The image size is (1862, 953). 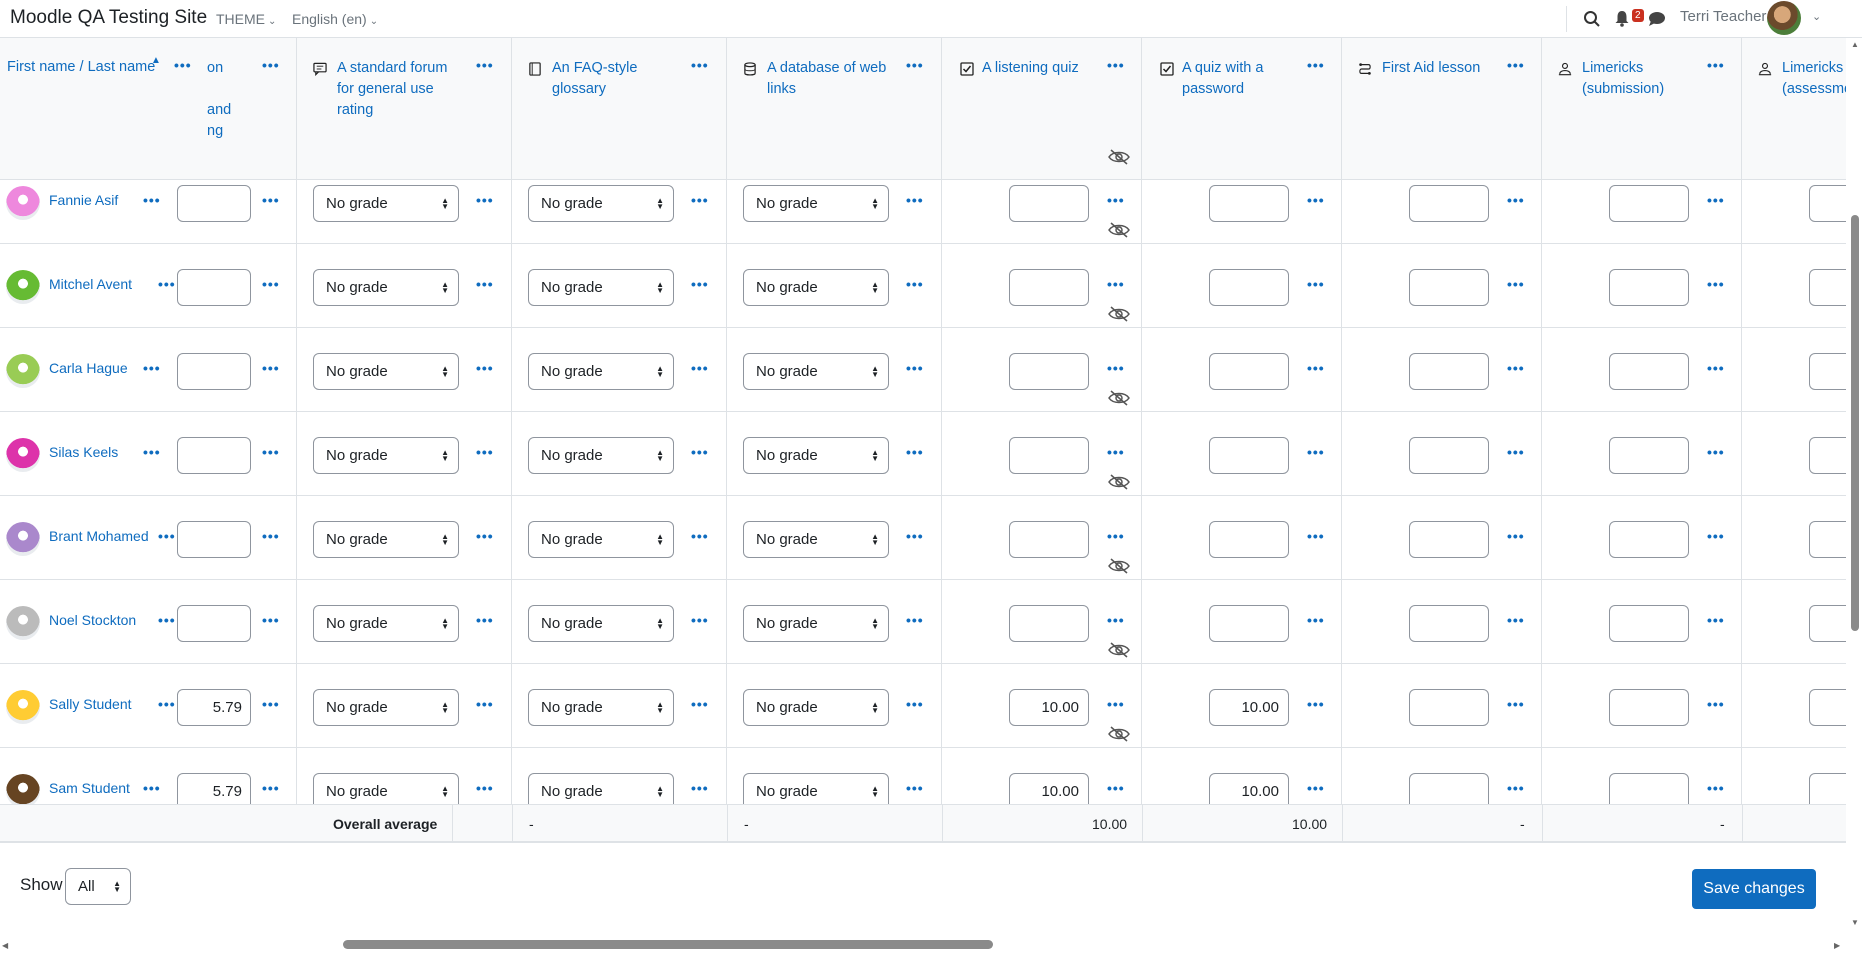 I want to click on scroll-left-icon: ◀, so click(x=5, y=945).